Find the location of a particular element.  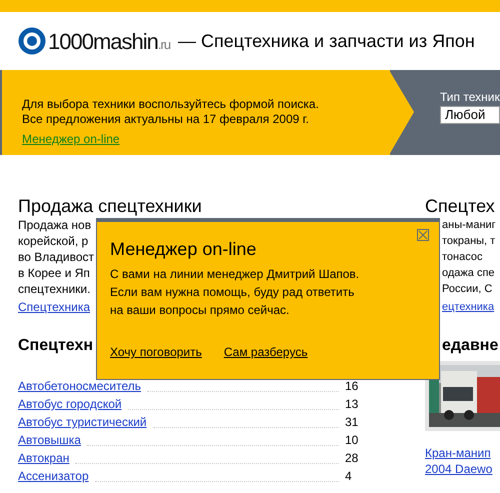

category-link: Автовышка is located at coordinates (49, 440).